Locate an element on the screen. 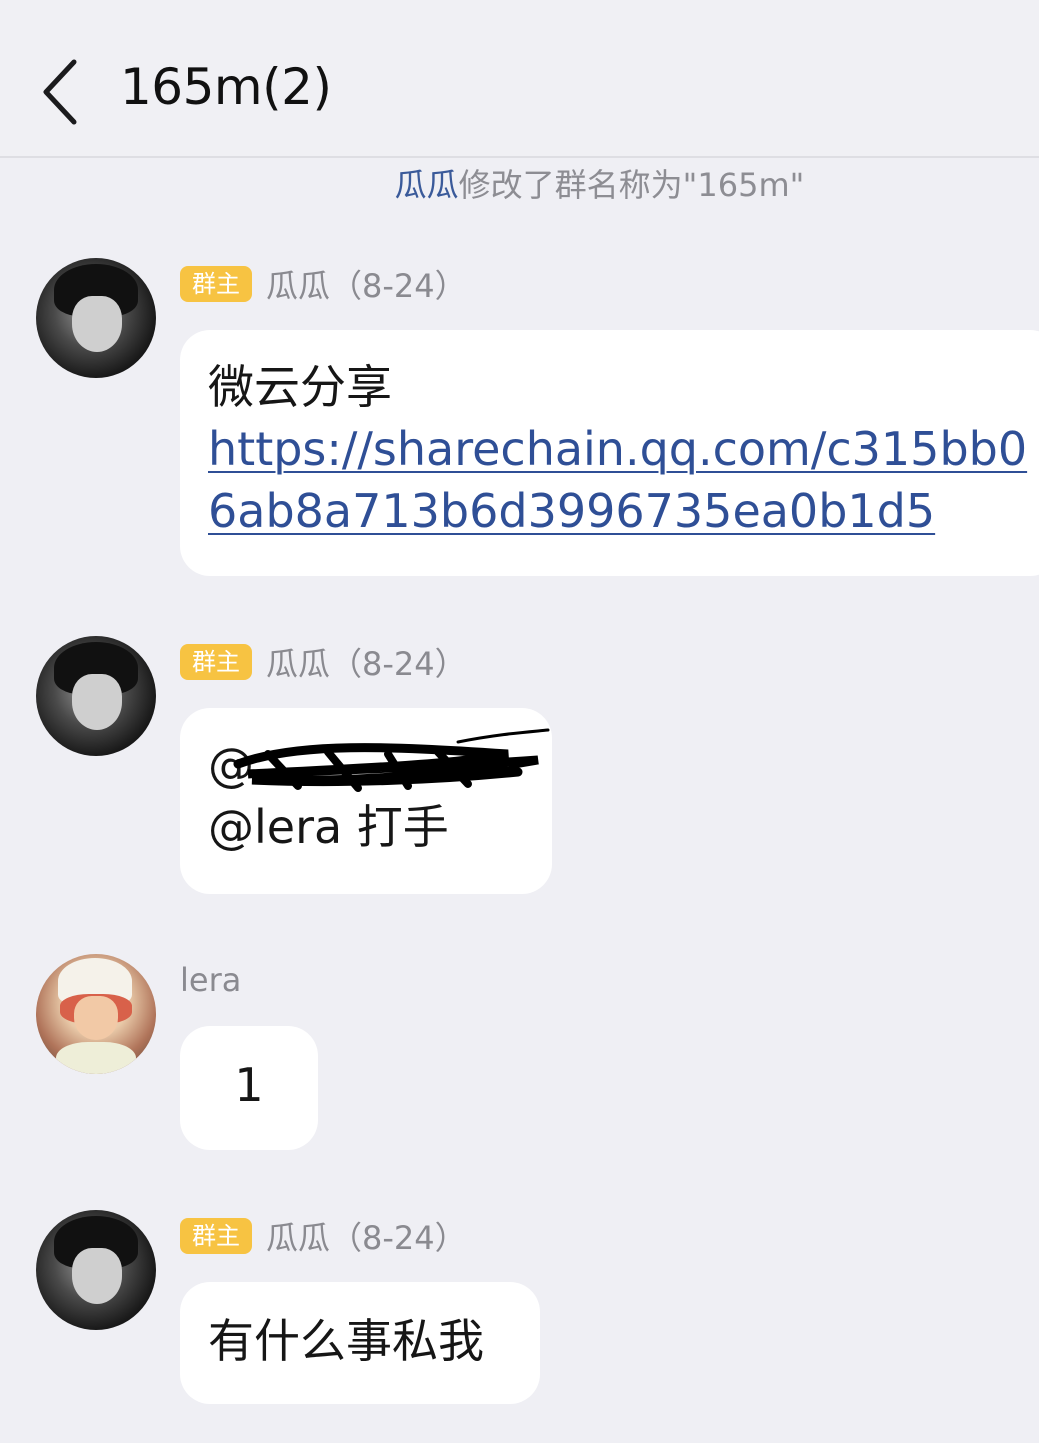  sender-name: lera is located at coordinates (210, 980).